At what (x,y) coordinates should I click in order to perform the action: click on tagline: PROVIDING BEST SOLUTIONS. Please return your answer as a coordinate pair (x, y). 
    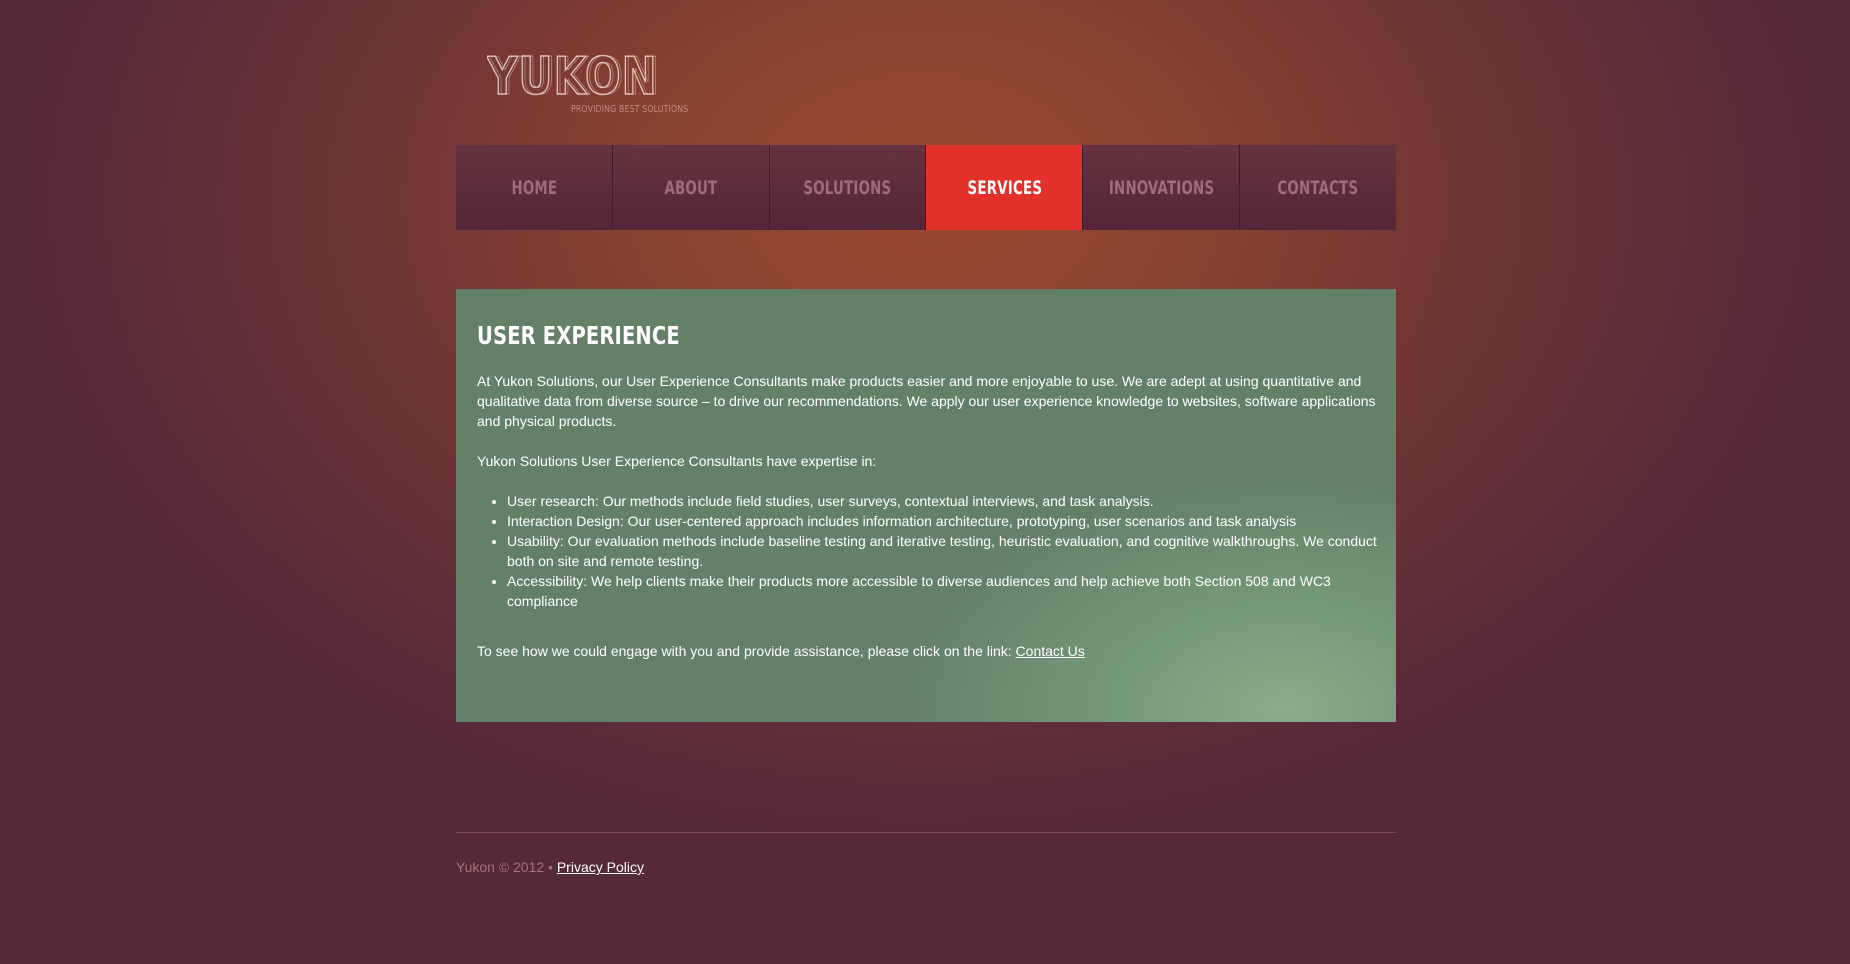
    Looking at the image, I should click on (630, 109).